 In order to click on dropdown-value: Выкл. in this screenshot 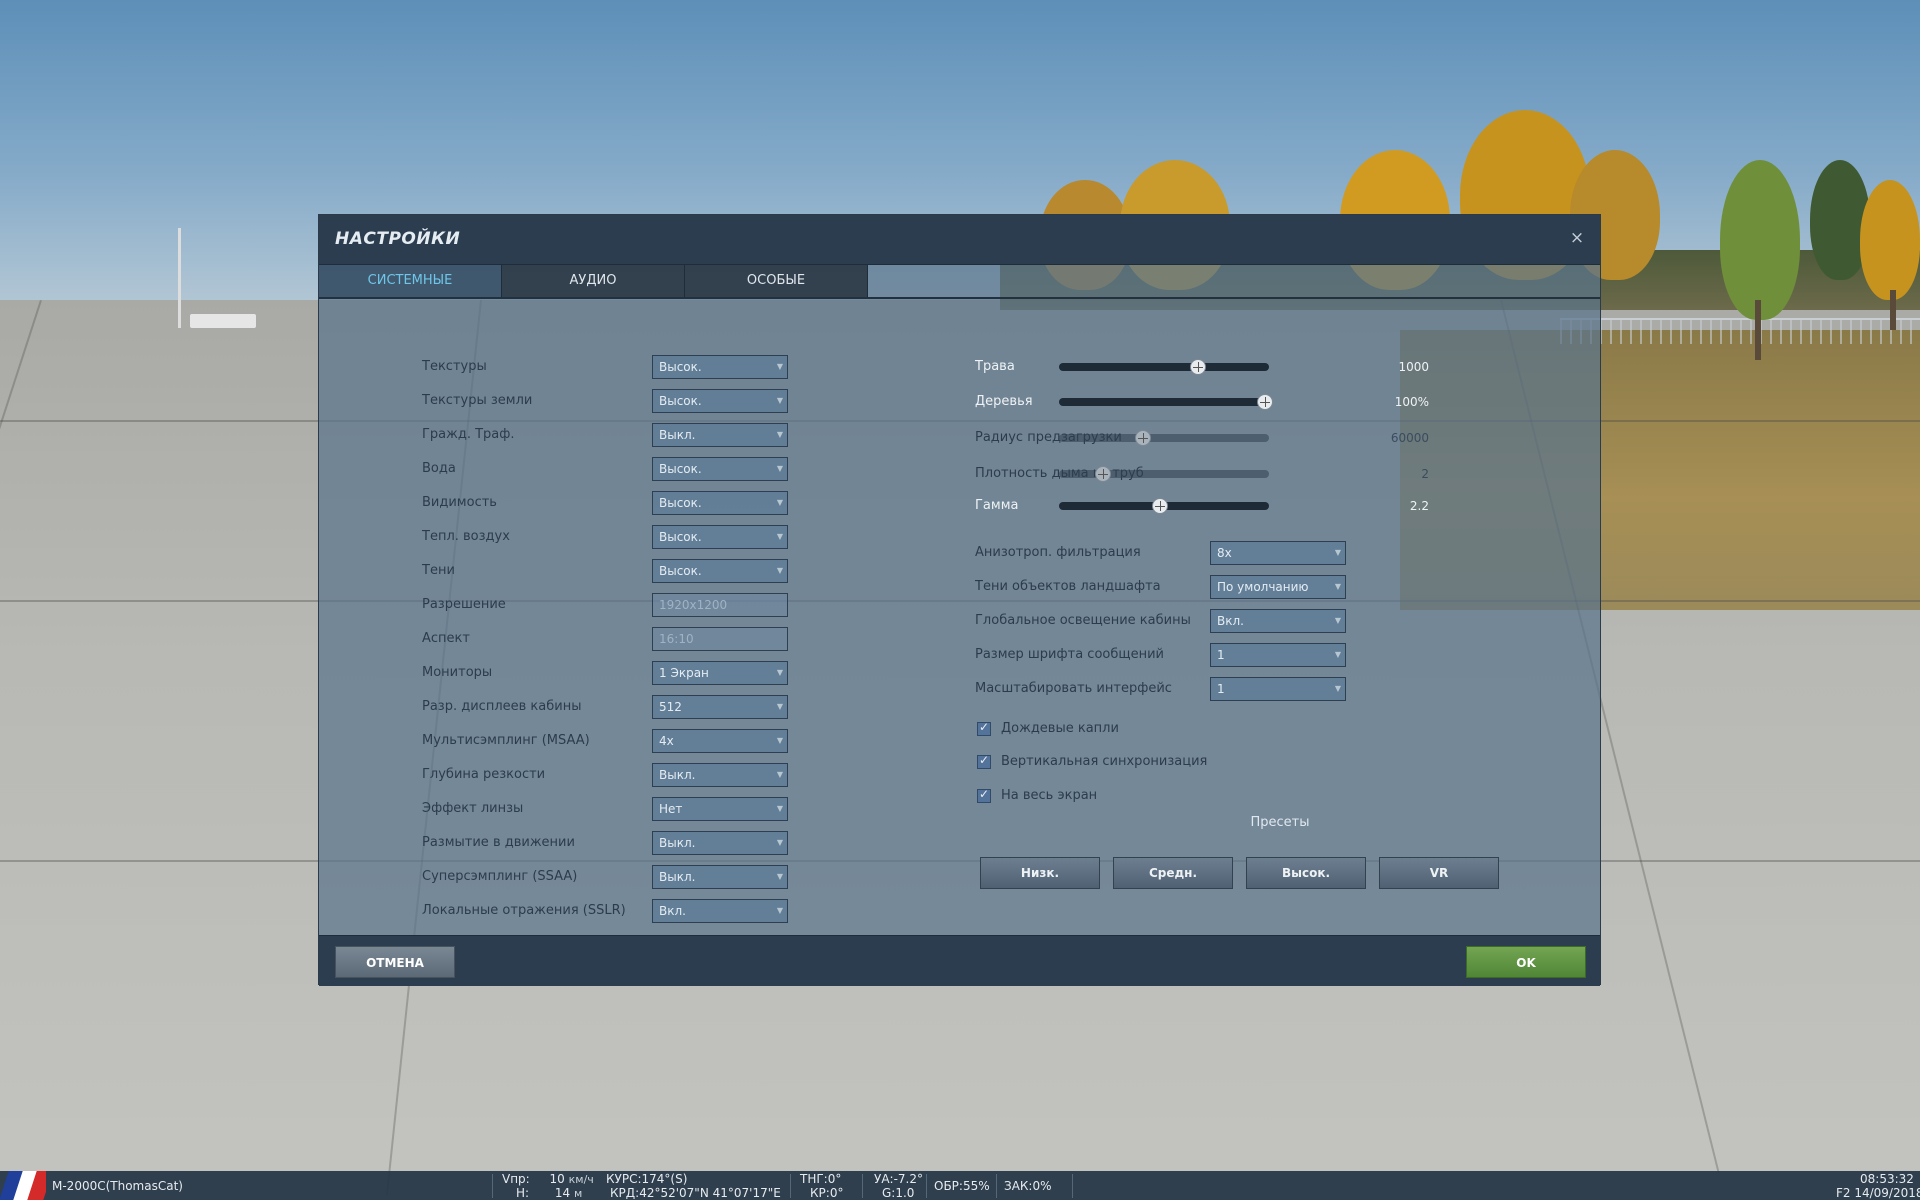, I will do `click(677, 877)`.